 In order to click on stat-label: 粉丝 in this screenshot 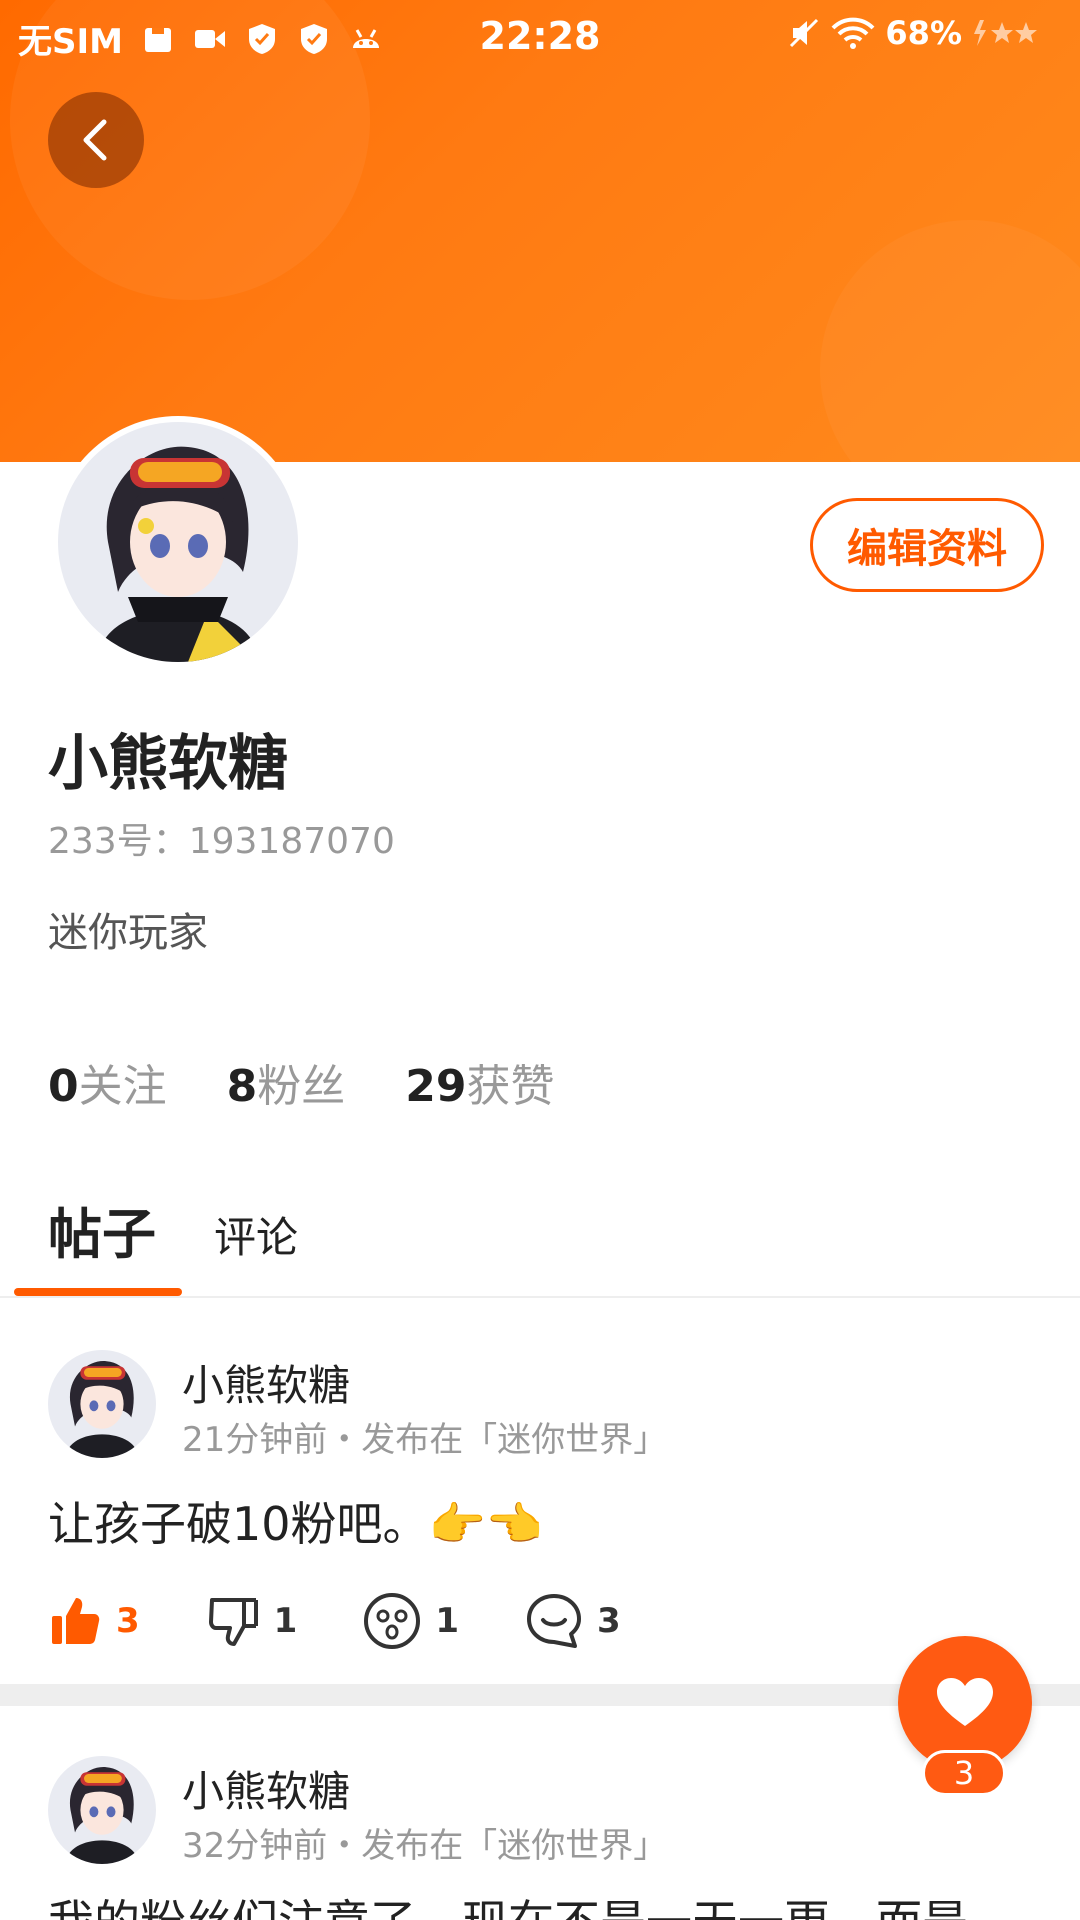, I will do `click(301, 1086)`.